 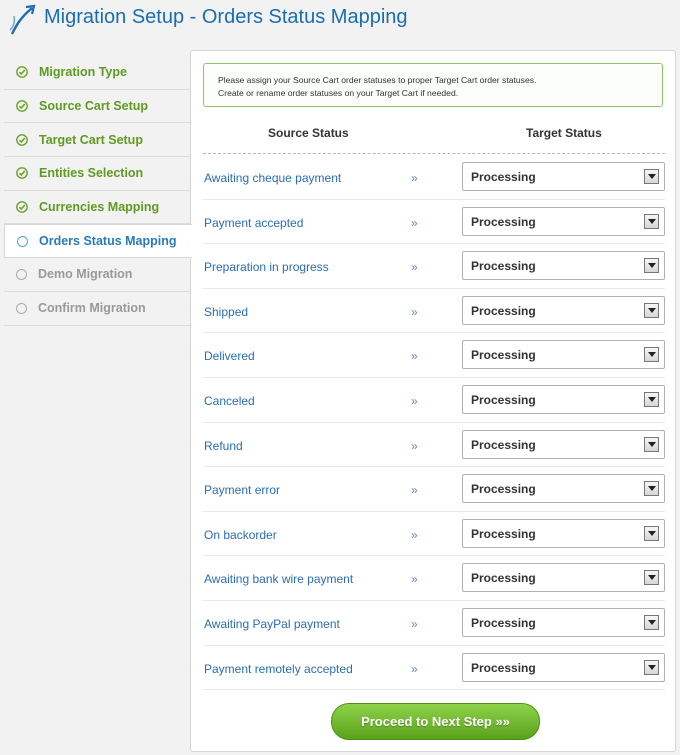 I want to click on source-status-link: Canceled, so click(x=229, y=401).